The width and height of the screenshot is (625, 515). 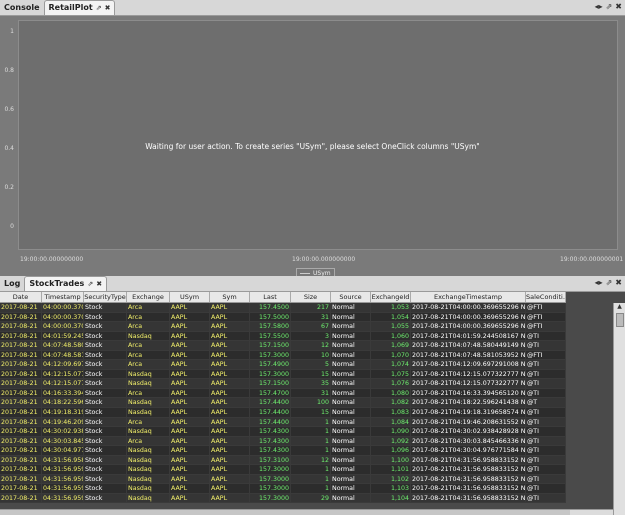 What do you see at coordinates (620, 320) in the screenshot?
I see `scroll-thumb` at bounding box center [620, 320].